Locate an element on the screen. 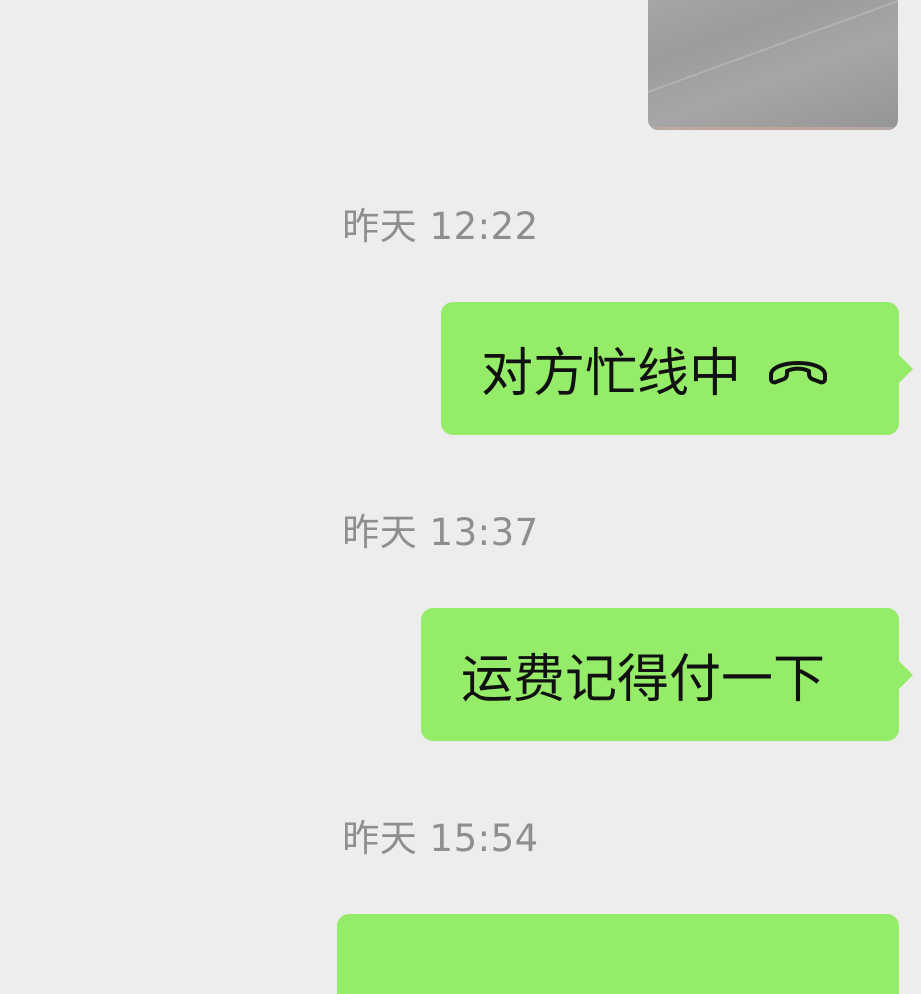  phone-hangup-icon is located at coordinates (798, 372).